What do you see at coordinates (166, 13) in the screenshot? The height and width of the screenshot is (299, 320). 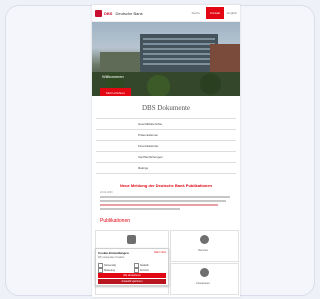 I see `site-header: DBS Deutsche Bank Suche Kontakt English` at bounding box center [166, 13].